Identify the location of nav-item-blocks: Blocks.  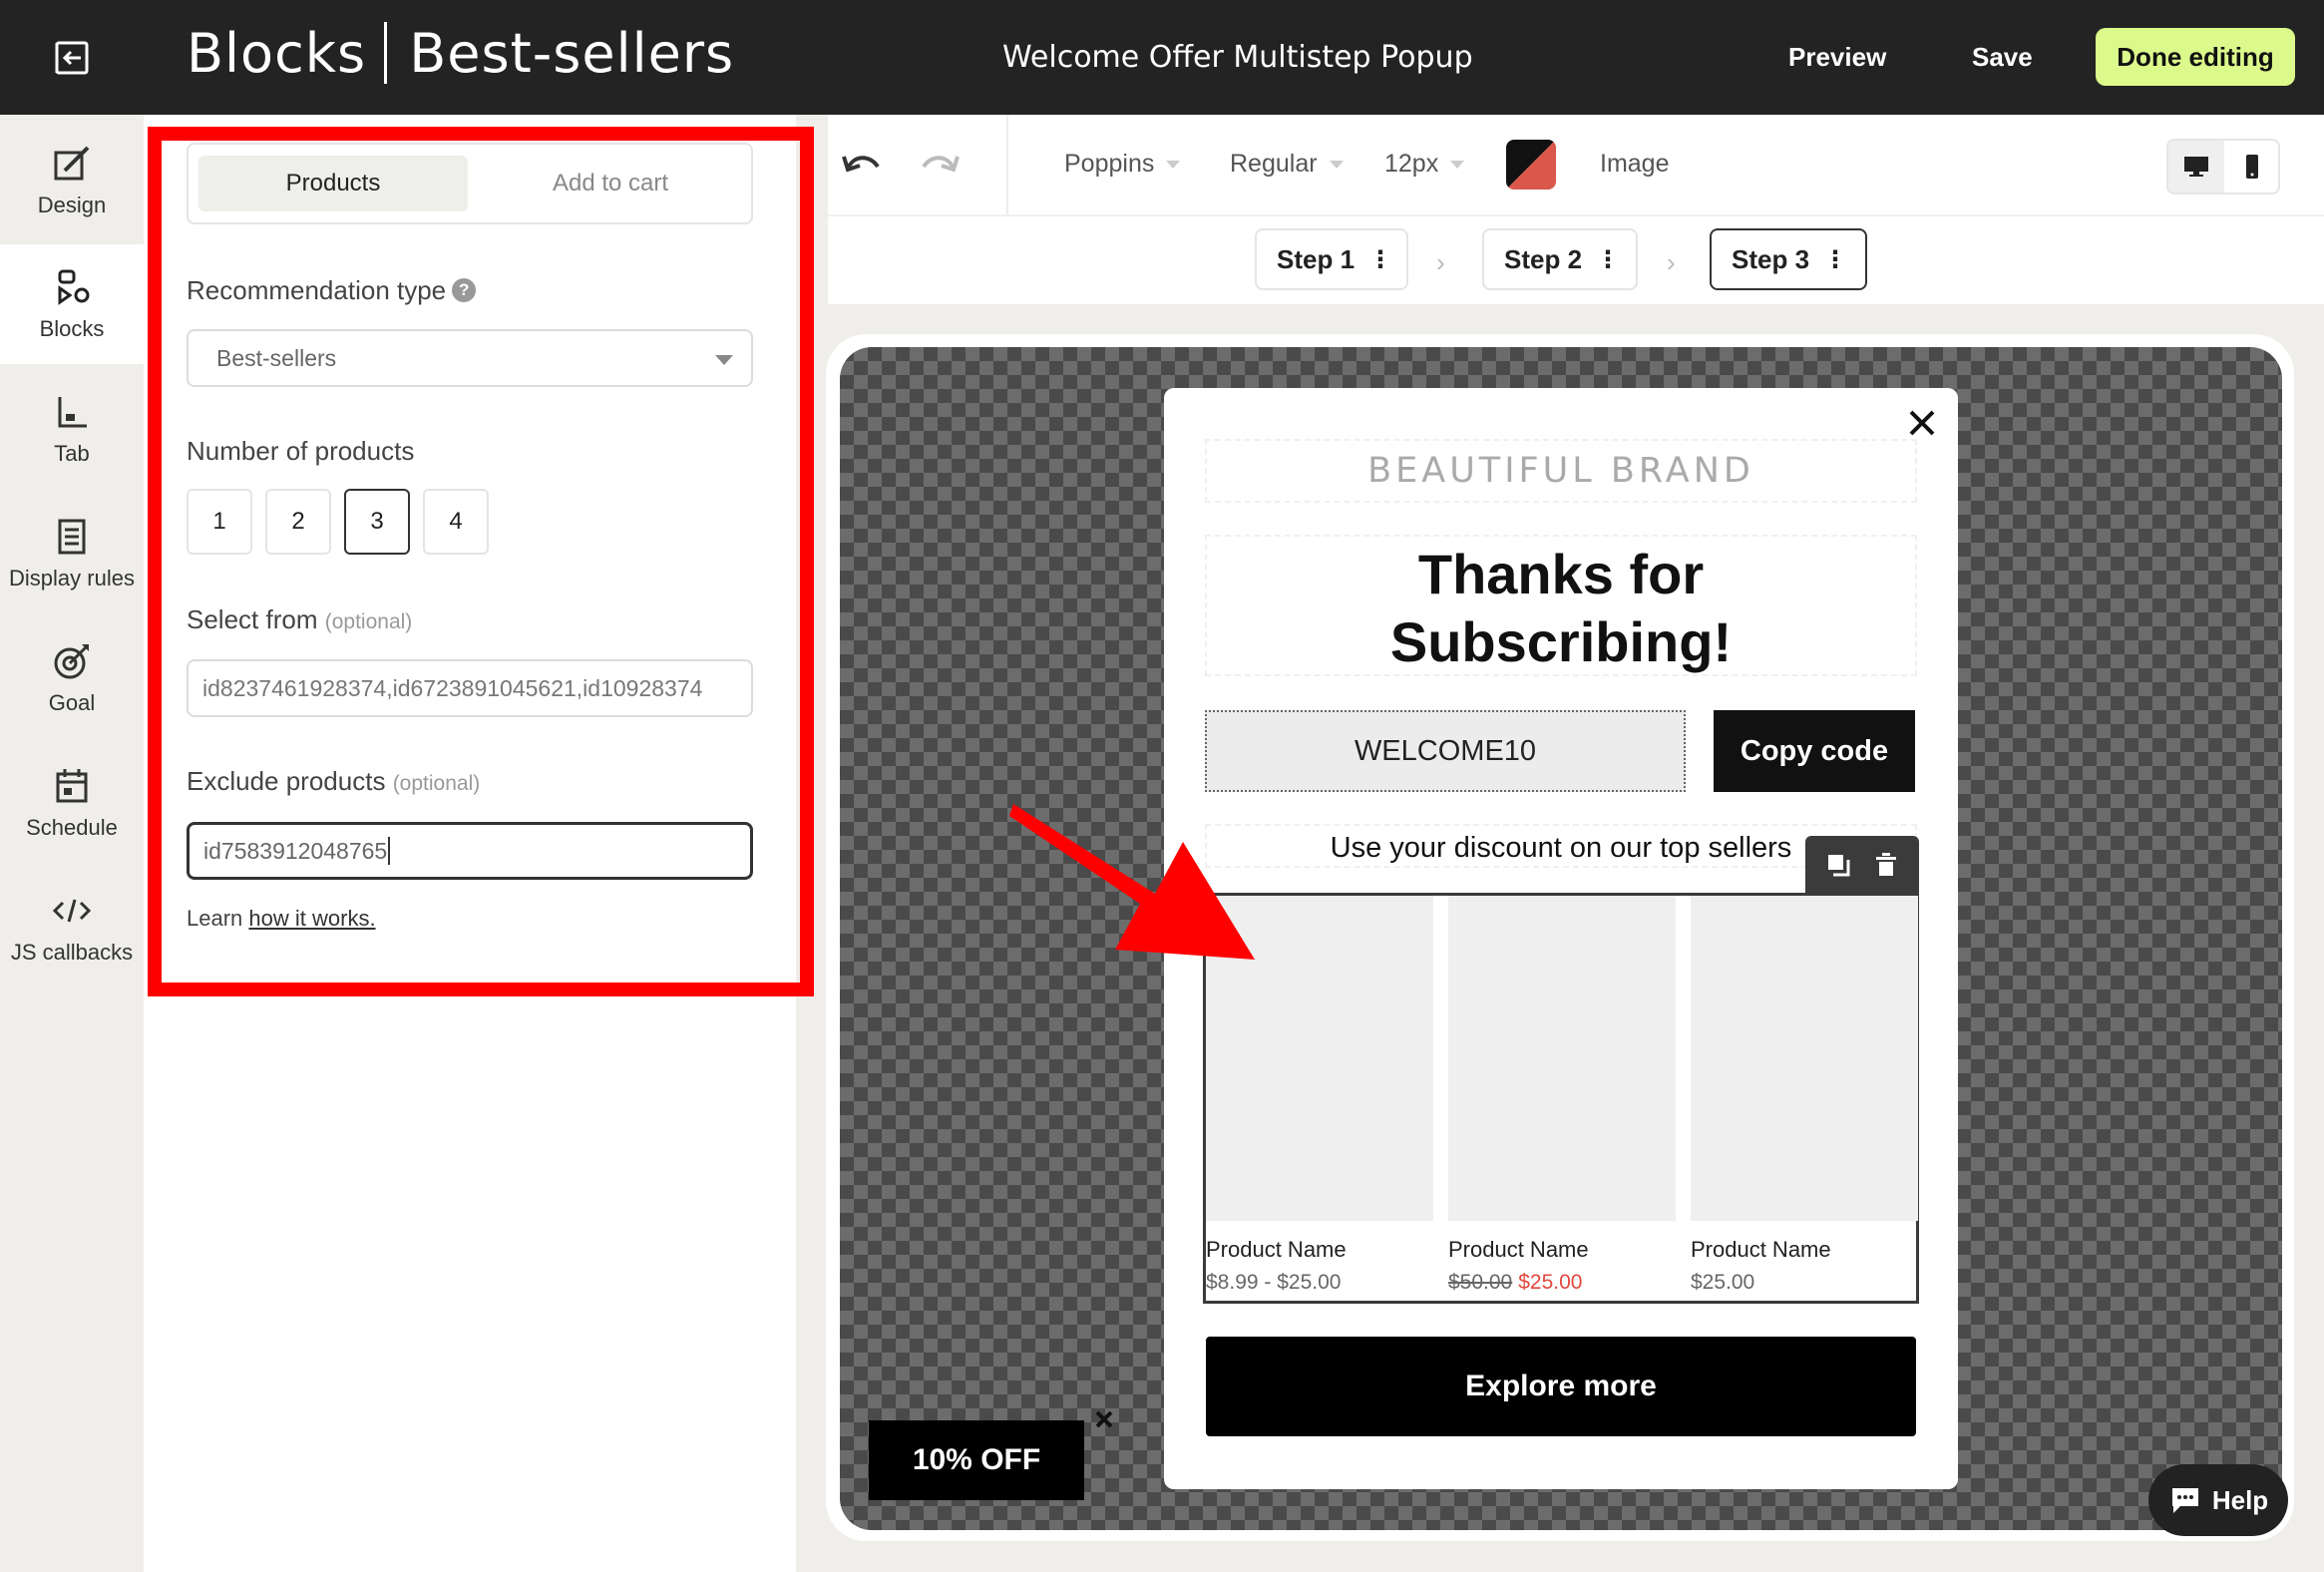
(72, 304).